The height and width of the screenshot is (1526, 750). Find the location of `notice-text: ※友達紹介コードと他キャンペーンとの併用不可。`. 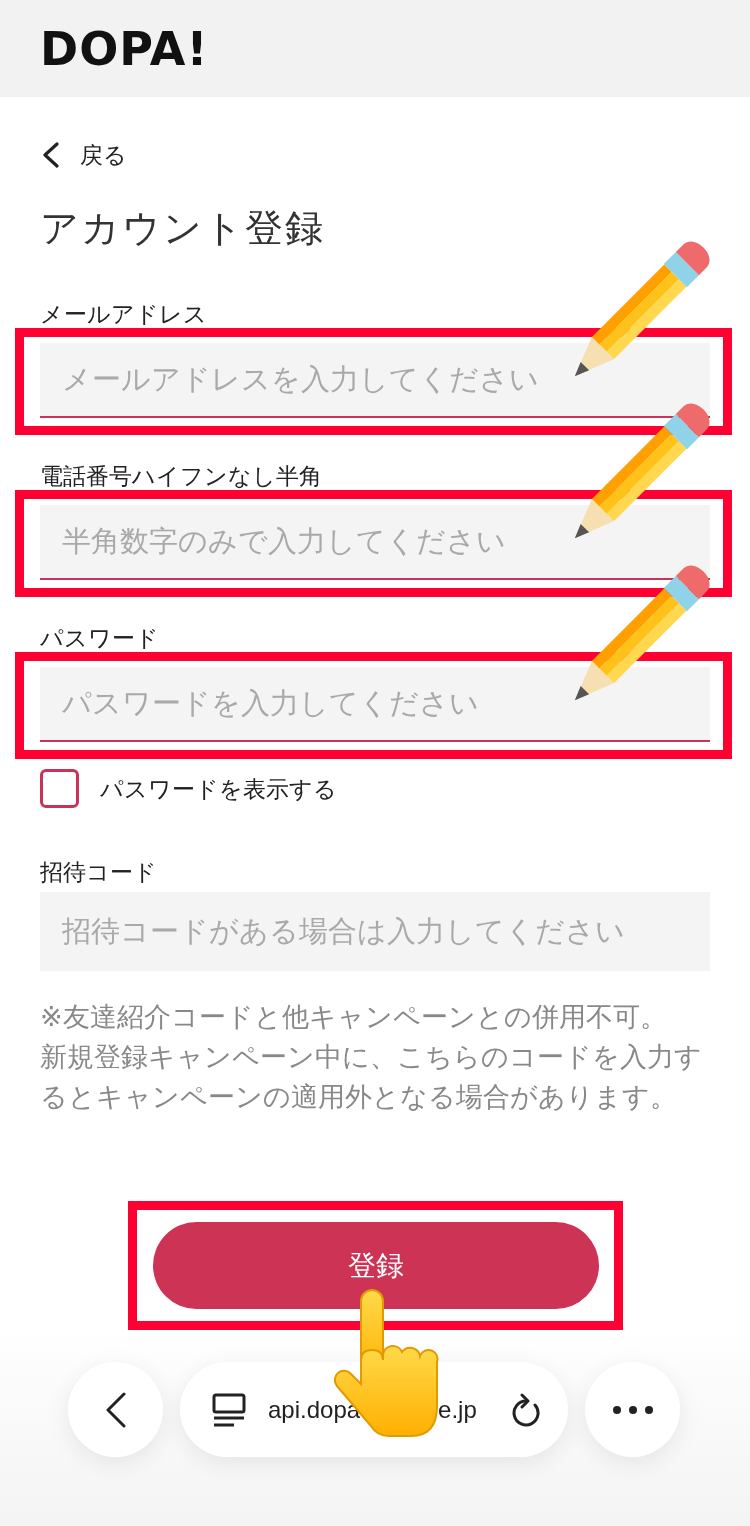

notice-text: ※友達紹介コードと他キャンペーンとの併用不可。 is located at coordinates (354, 1017).